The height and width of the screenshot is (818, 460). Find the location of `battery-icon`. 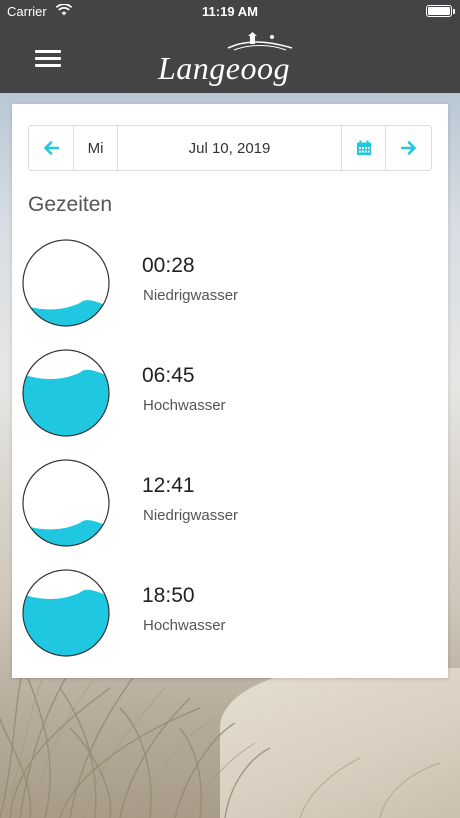

battery-icon is located at coordinates (440, 11).